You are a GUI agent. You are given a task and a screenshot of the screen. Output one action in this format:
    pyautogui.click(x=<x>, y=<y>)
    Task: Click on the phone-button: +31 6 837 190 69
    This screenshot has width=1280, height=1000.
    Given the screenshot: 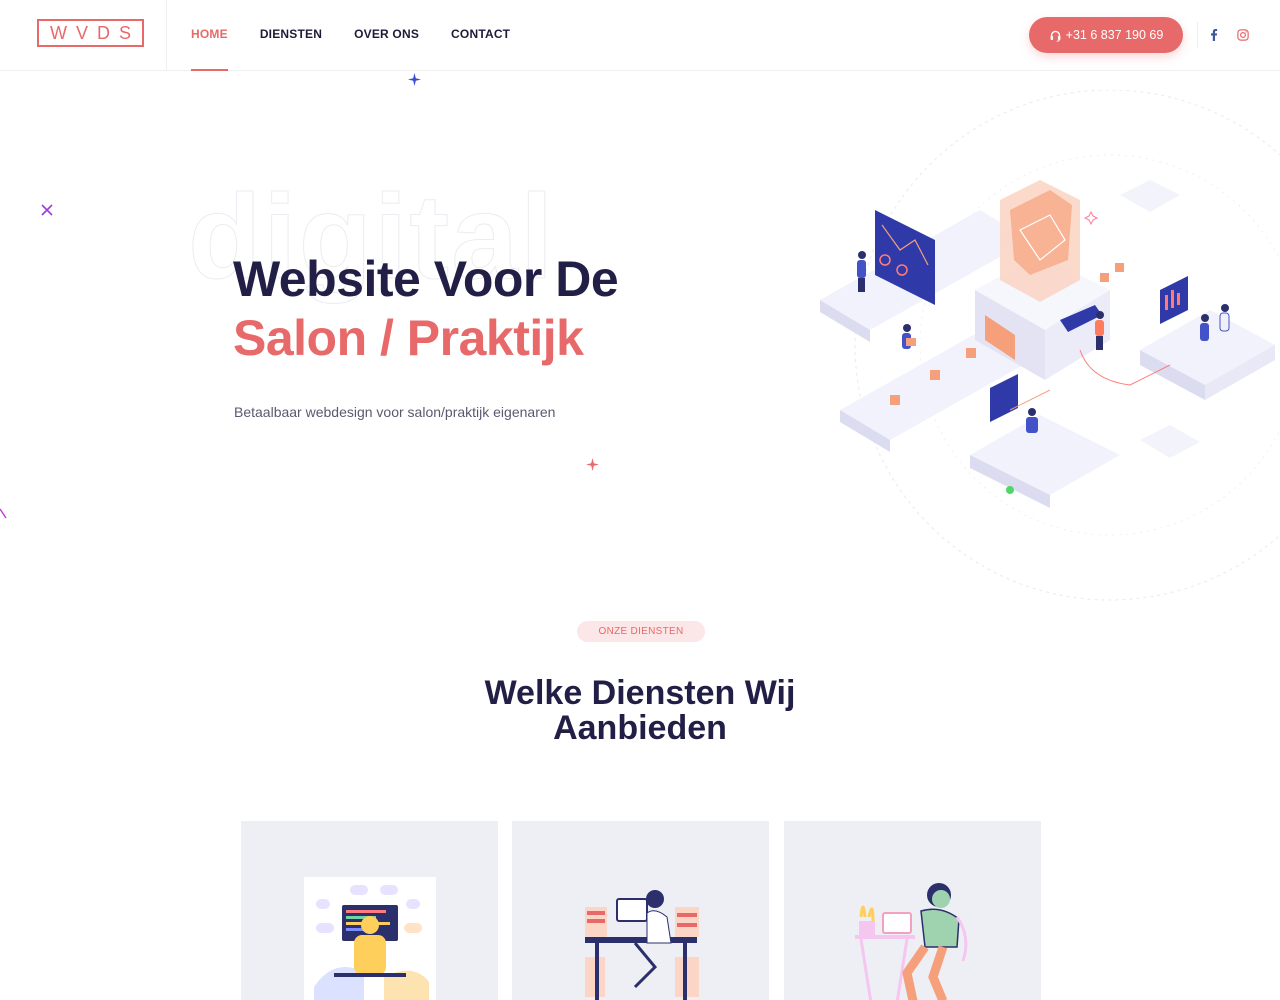 What is the action you would take?
    pyautogui.click(x=1106, y=35)
    